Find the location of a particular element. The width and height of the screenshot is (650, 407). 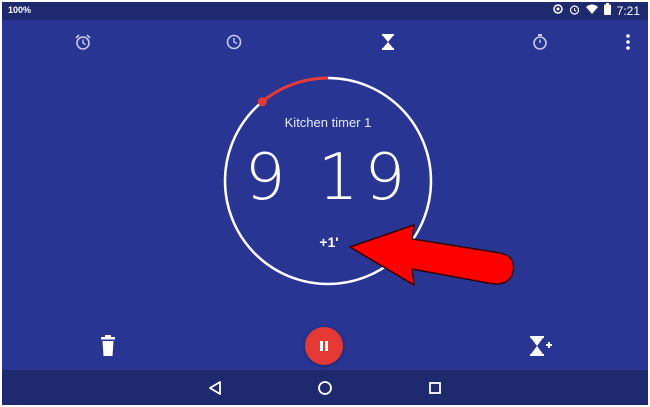

timer-elapsed-arc is located at coordinates (295, 89).